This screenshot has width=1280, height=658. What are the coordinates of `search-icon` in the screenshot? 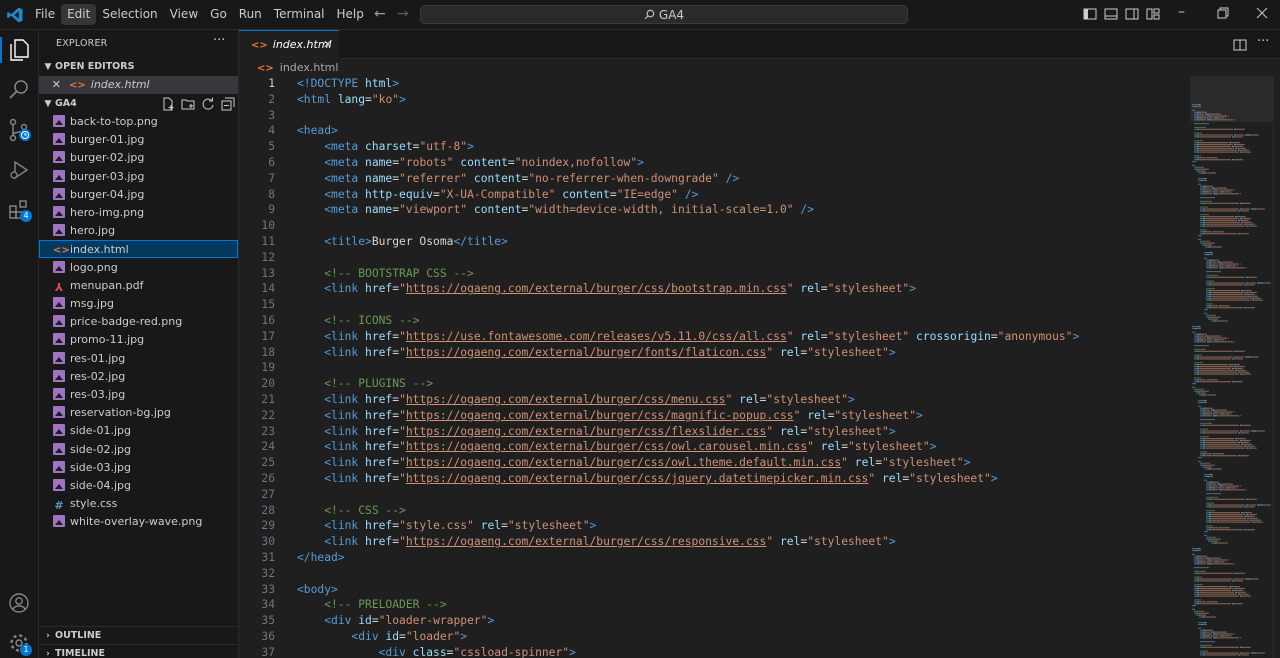 It's located at (19, 90).